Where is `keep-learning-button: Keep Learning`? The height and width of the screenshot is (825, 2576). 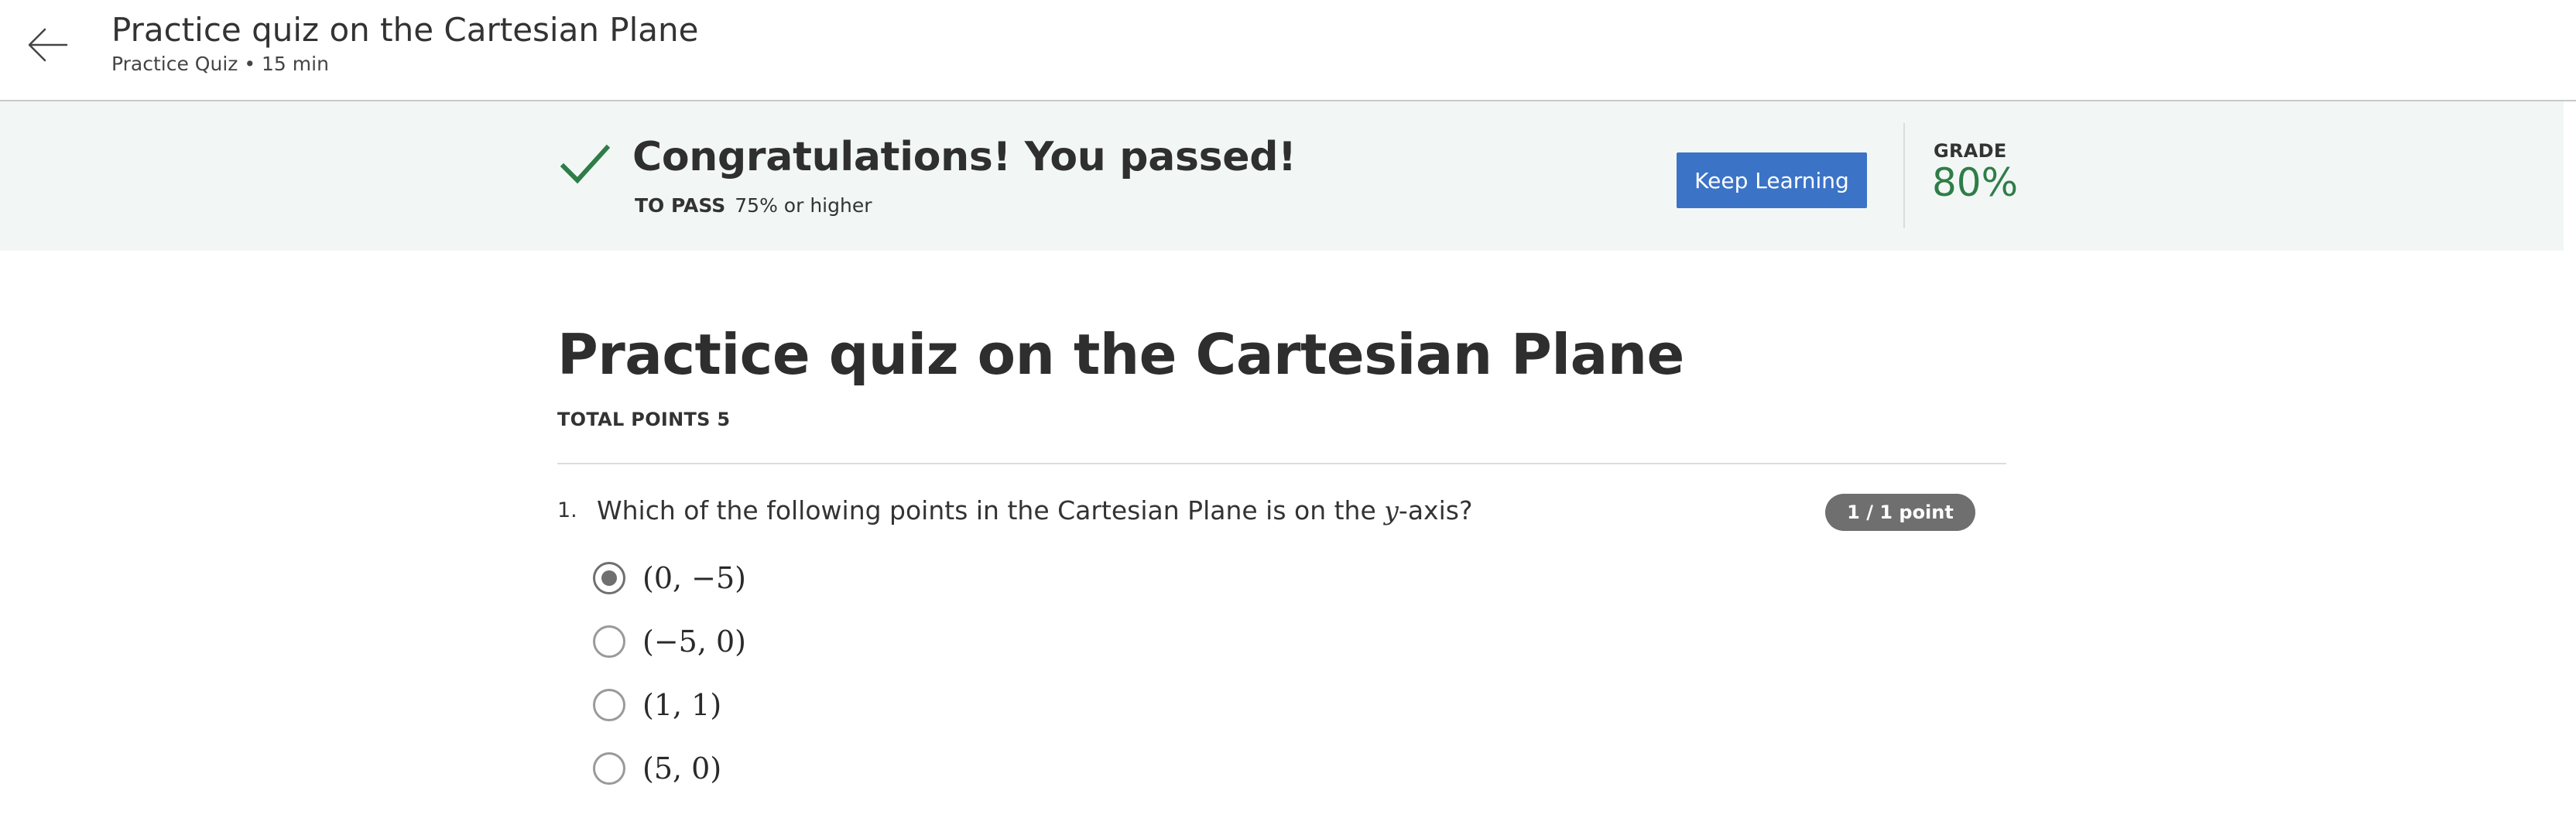
keep-learning-button: Keep Learning is located at coordinates (1772, 180).